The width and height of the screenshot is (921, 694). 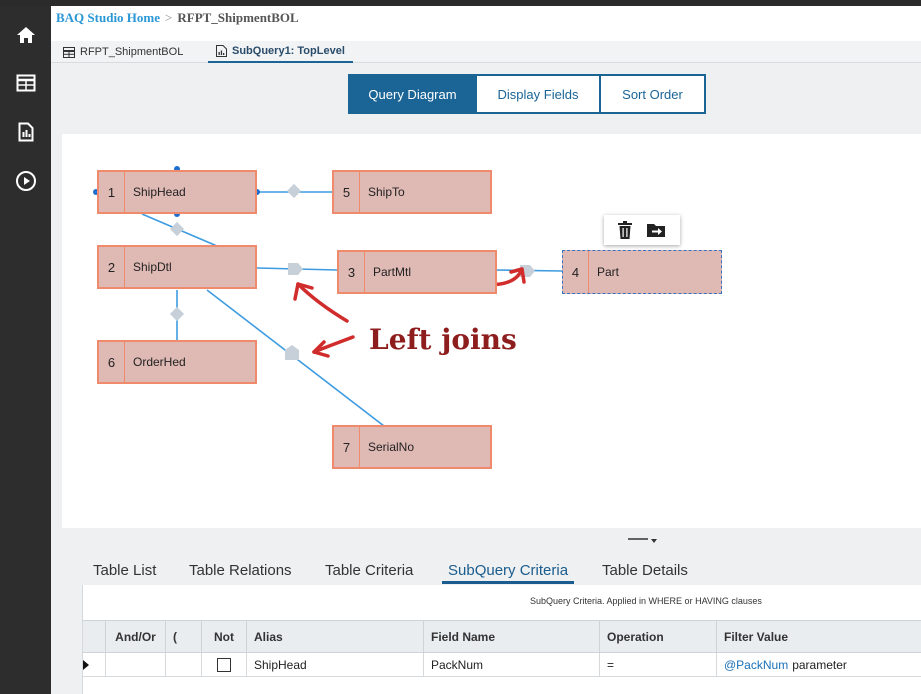 I want to click on table-node-serialno: 7 SerialNo, so click(x=412, y=447).